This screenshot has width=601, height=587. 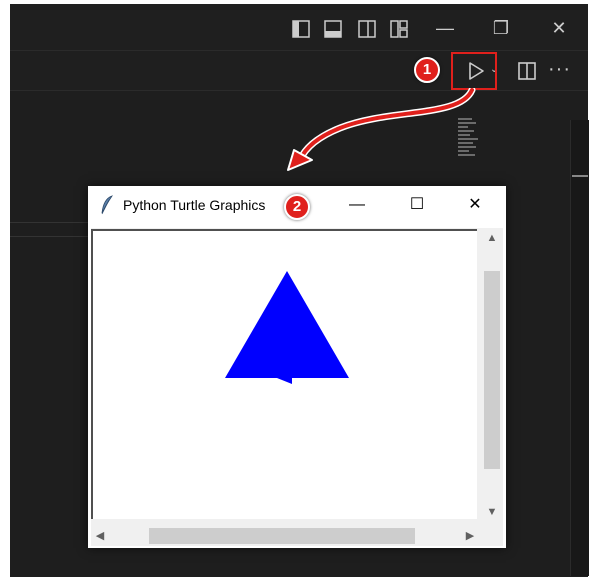 What do you see at coordinates (297, 207) in the screenshot?
I see `step-2-badge: 2` at bounding box center [297, 207].